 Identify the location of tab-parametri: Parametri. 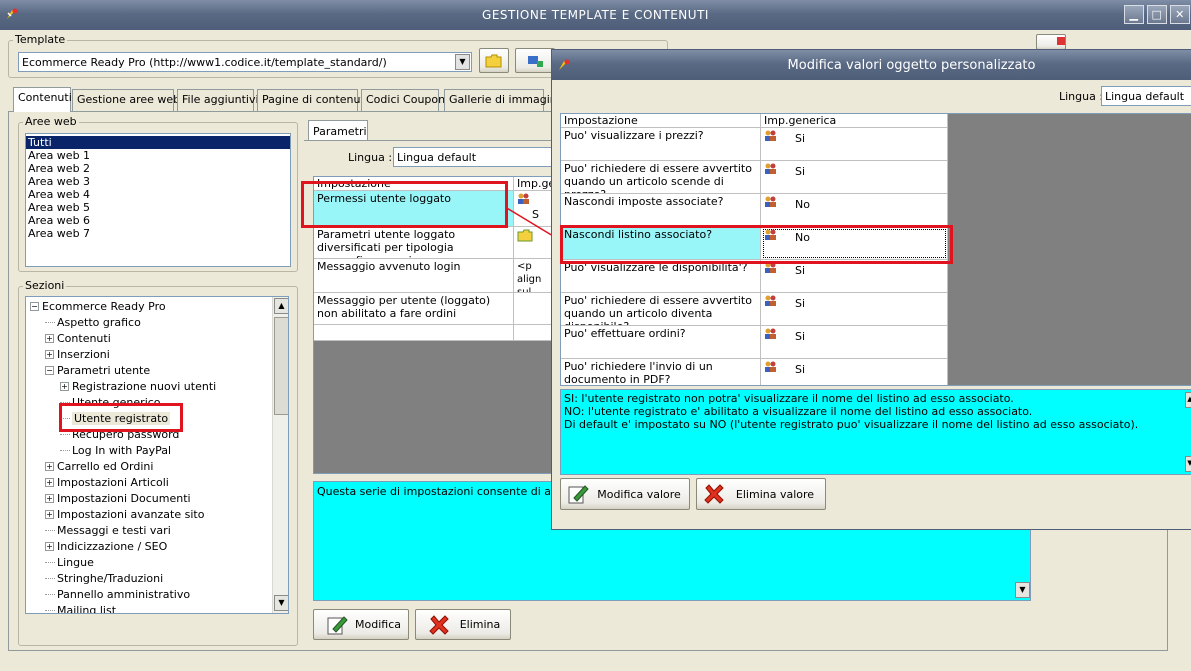
(338, 130).